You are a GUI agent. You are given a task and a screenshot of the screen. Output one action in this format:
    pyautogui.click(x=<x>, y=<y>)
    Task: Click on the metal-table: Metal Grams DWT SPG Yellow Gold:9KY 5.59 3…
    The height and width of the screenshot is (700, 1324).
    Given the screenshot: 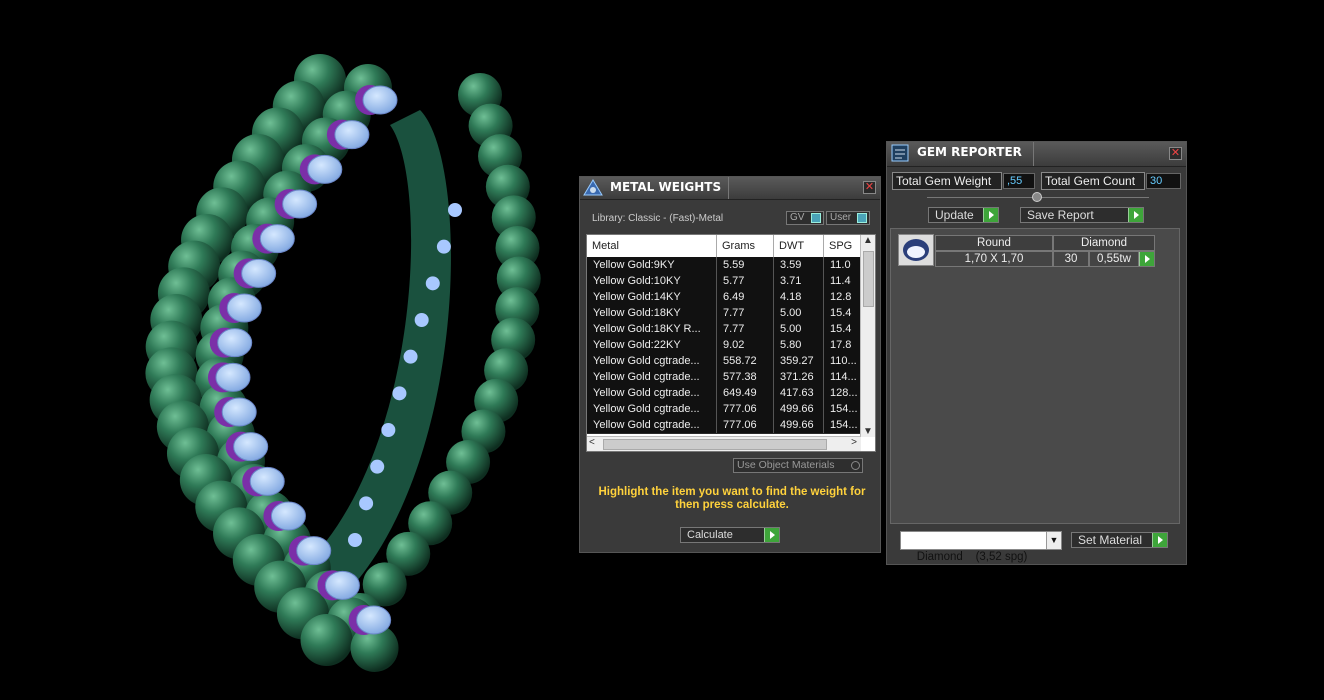 What is the action you would take?
    pyautogui.click(x=731, y=343)
    